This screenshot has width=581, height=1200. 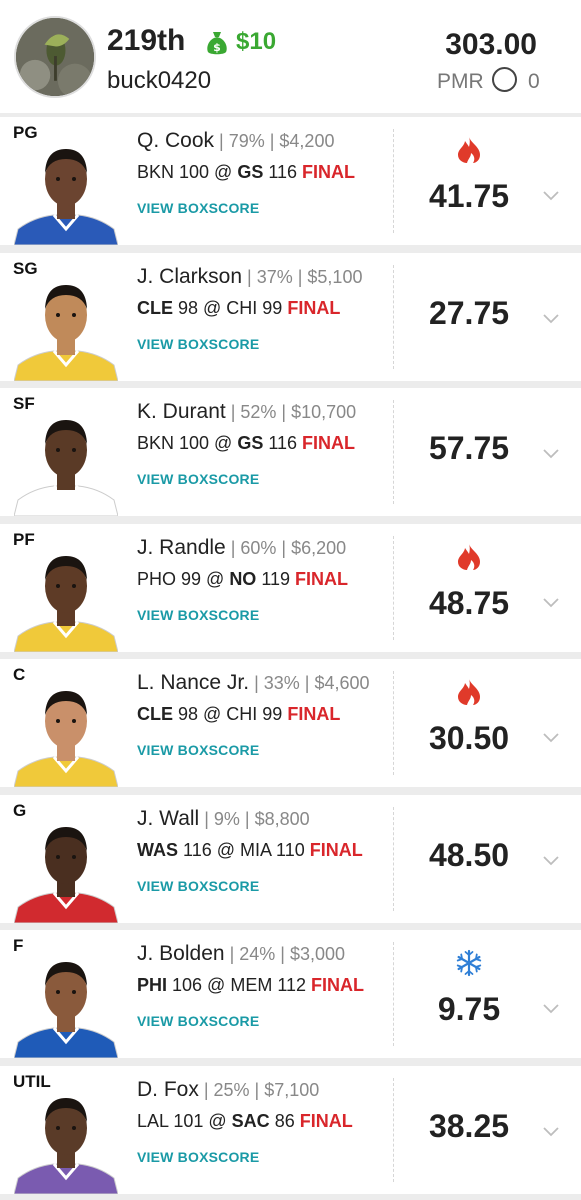 What do you see at coordinates (152, 985) in the screenshot?
I see `away-team: PHI` at bounding box center [152, 985].